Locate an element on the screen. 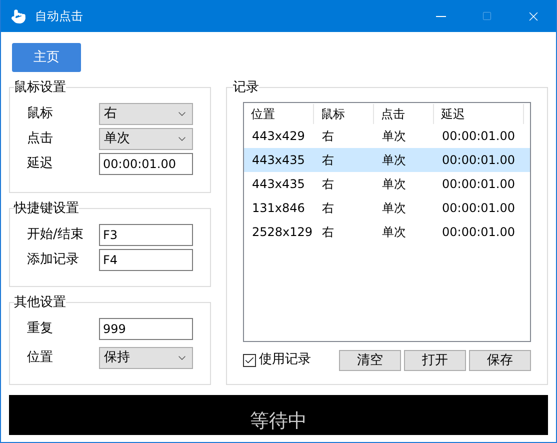 The width and height of the screenshot is (557, 443). dropdown: 保持 is located at coordinates (146, 357).